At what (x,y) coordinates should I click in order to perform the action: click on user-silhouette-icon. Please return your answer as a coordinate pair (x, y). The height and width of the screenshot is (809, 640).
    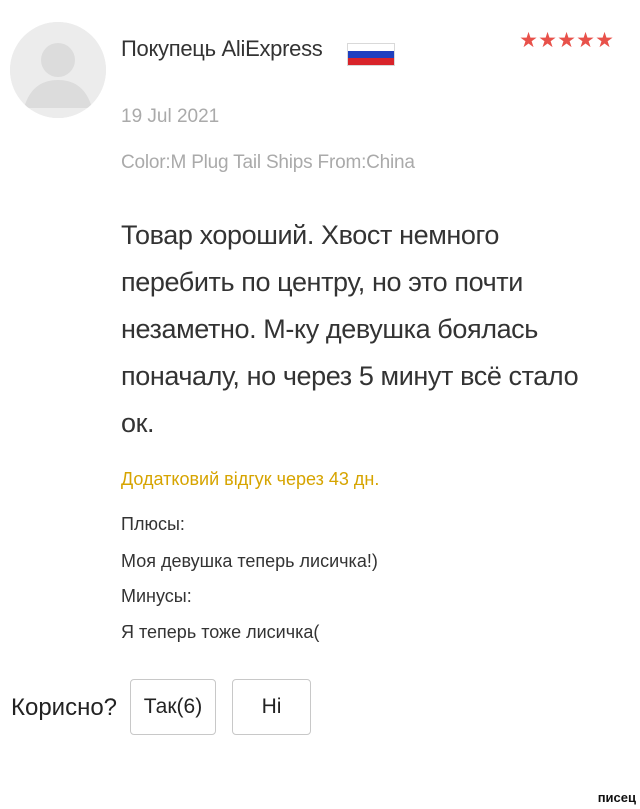
    Looking at the image, I should click on (58, 70).